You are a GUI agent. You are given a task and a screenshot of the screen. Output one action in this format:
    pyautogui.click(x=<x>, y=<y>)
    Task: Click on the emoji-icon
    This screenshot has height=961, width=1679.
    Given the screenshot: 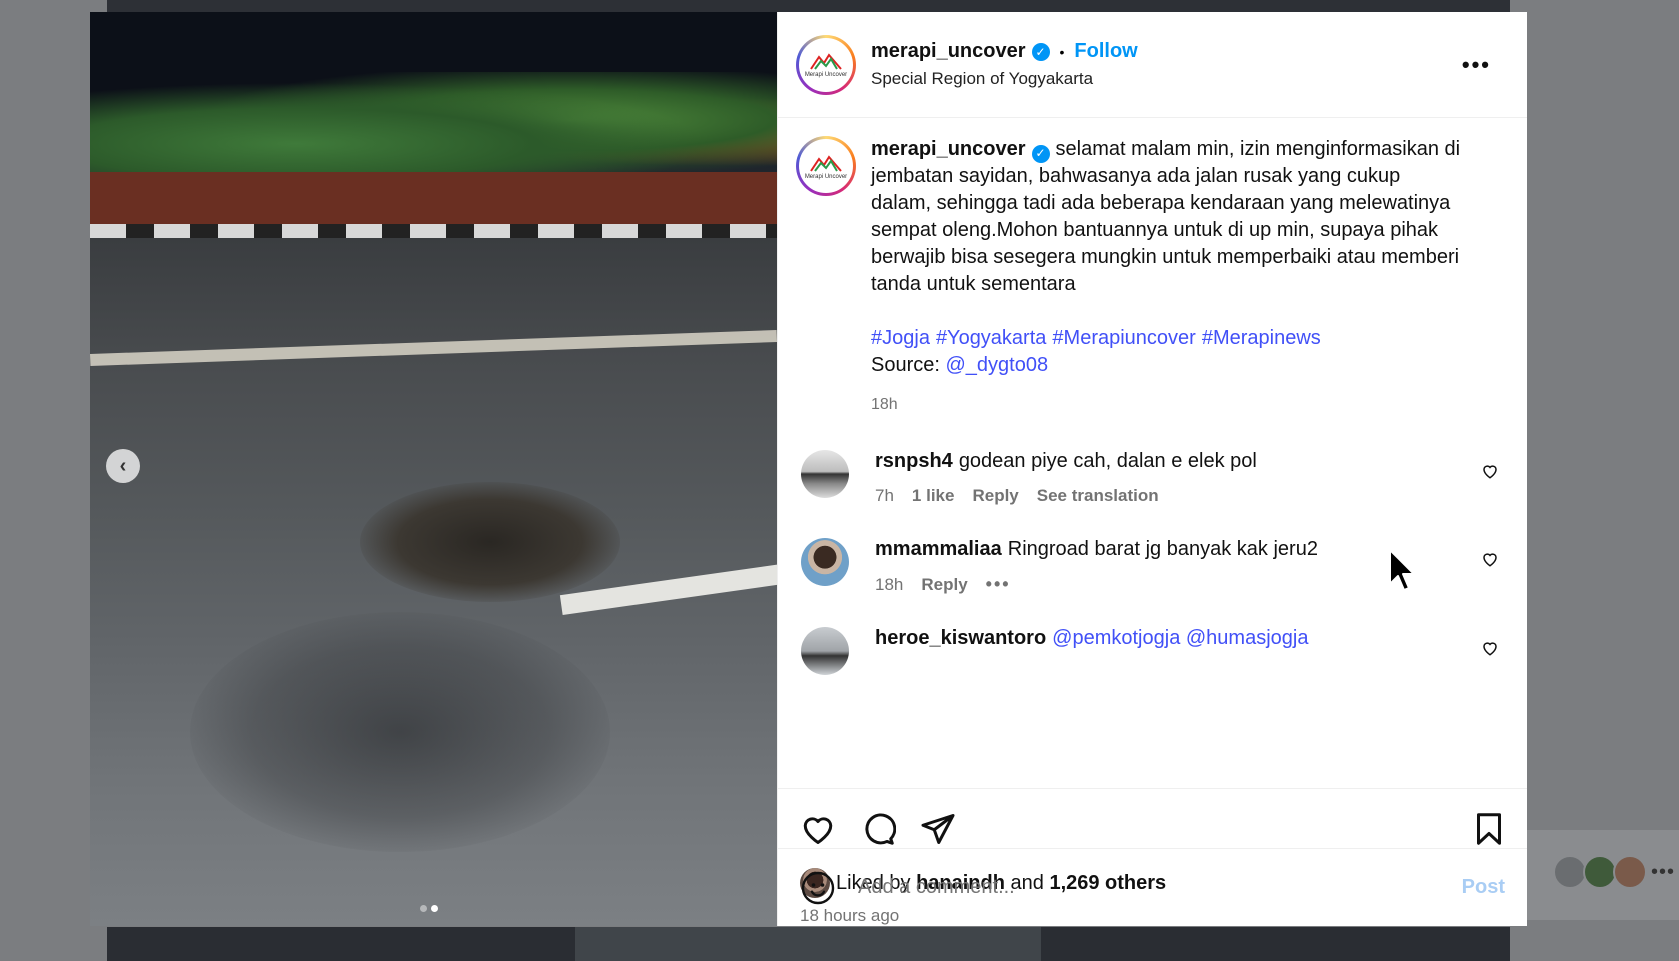 What is the action you would take?
    pyautogui.click(x=818, y=888)
    